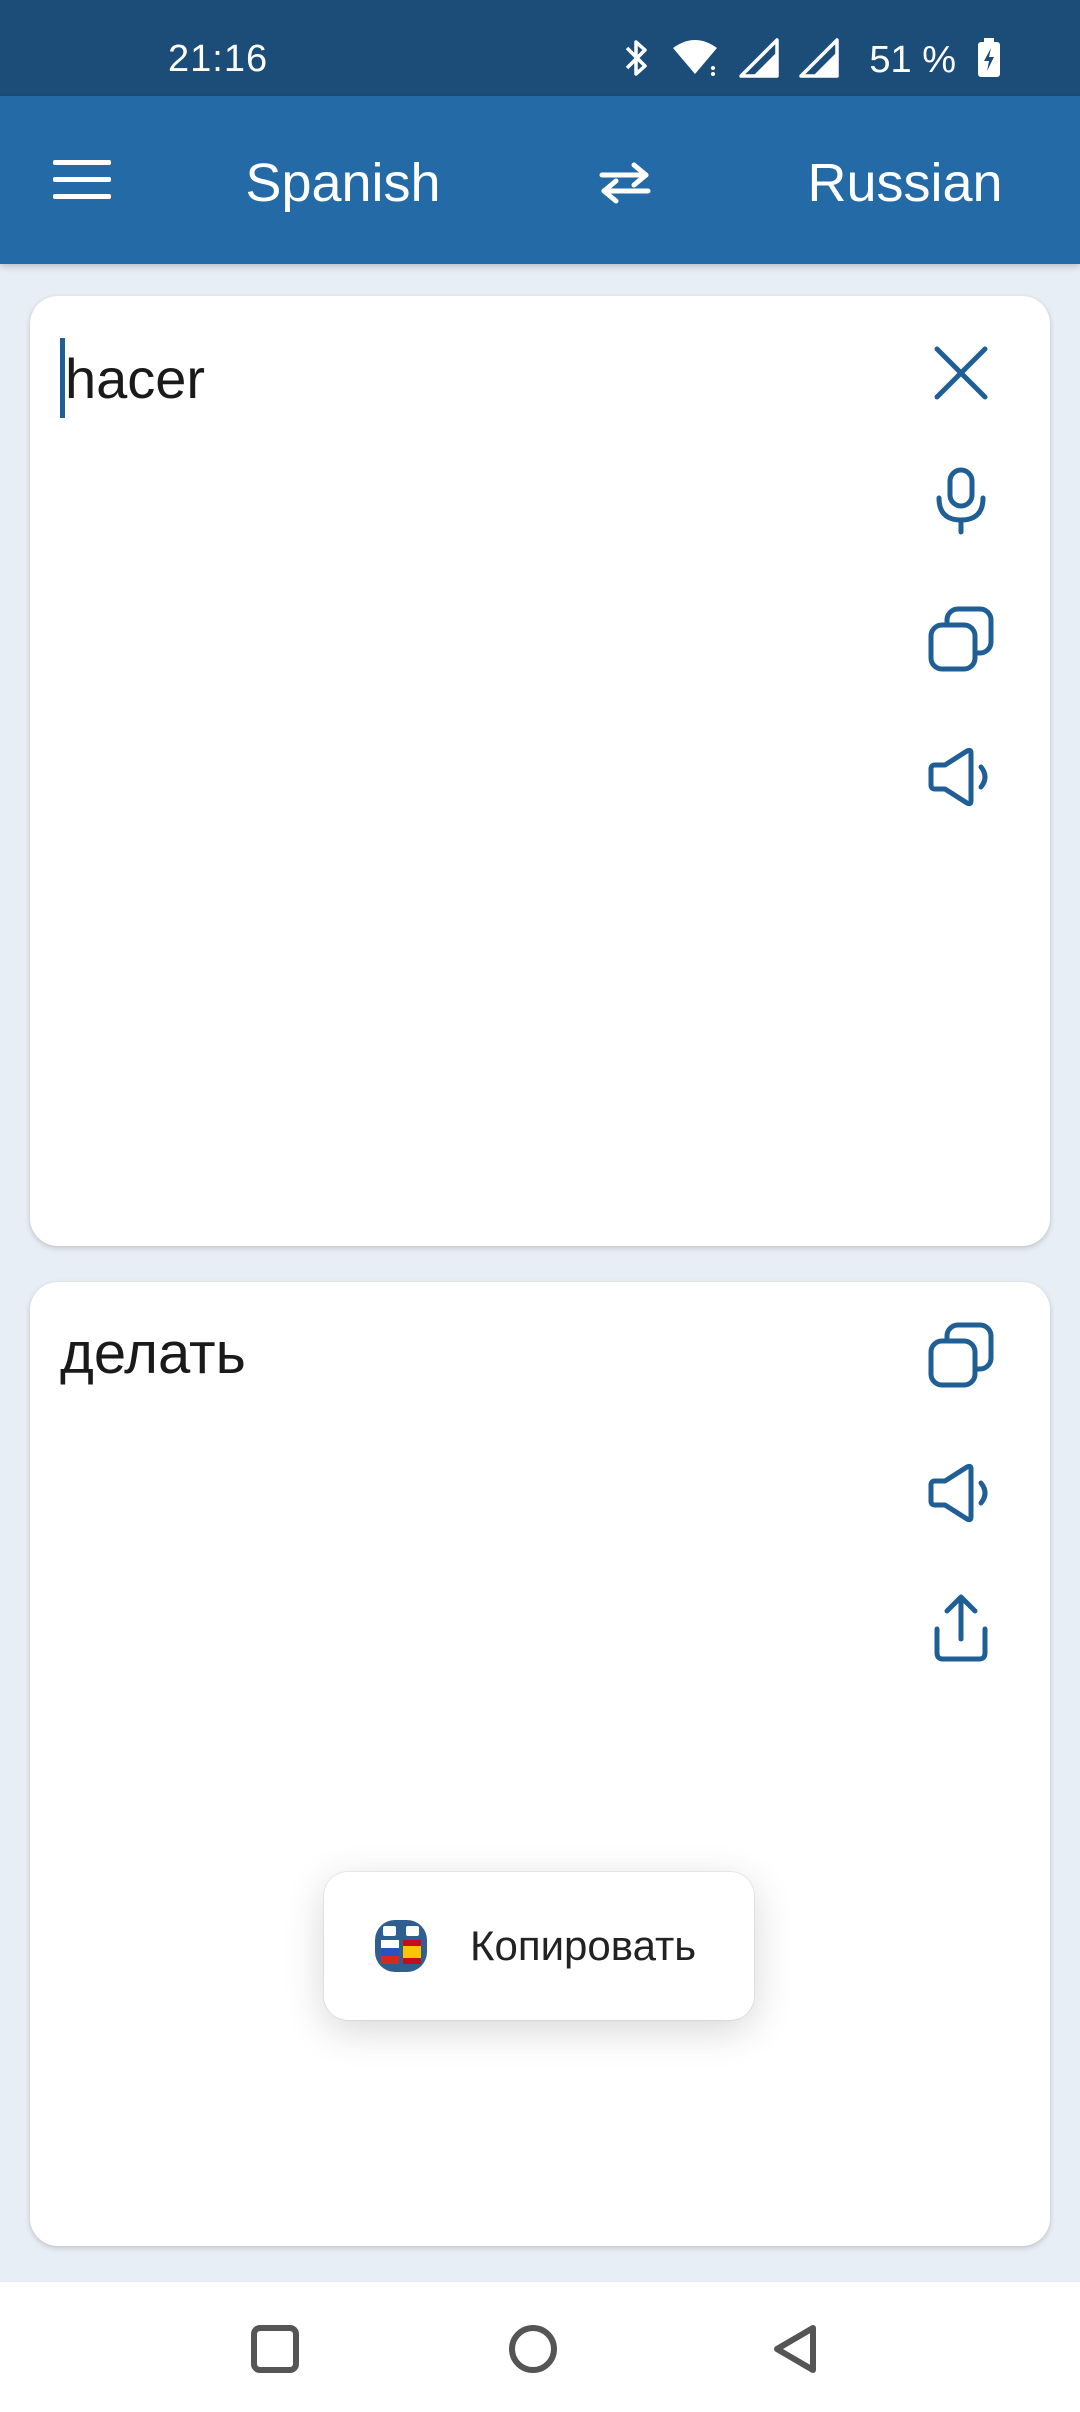 This screenshot has width=1080, height=2412. I want to click on menu-button, so click(82, 182).